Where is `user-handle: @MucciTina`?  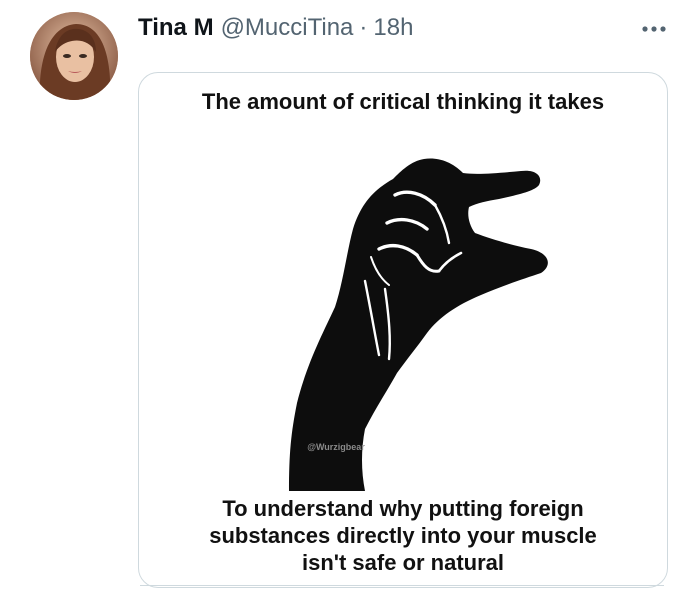
user-handle: @MucciTina is located at coordinates (287, 28).